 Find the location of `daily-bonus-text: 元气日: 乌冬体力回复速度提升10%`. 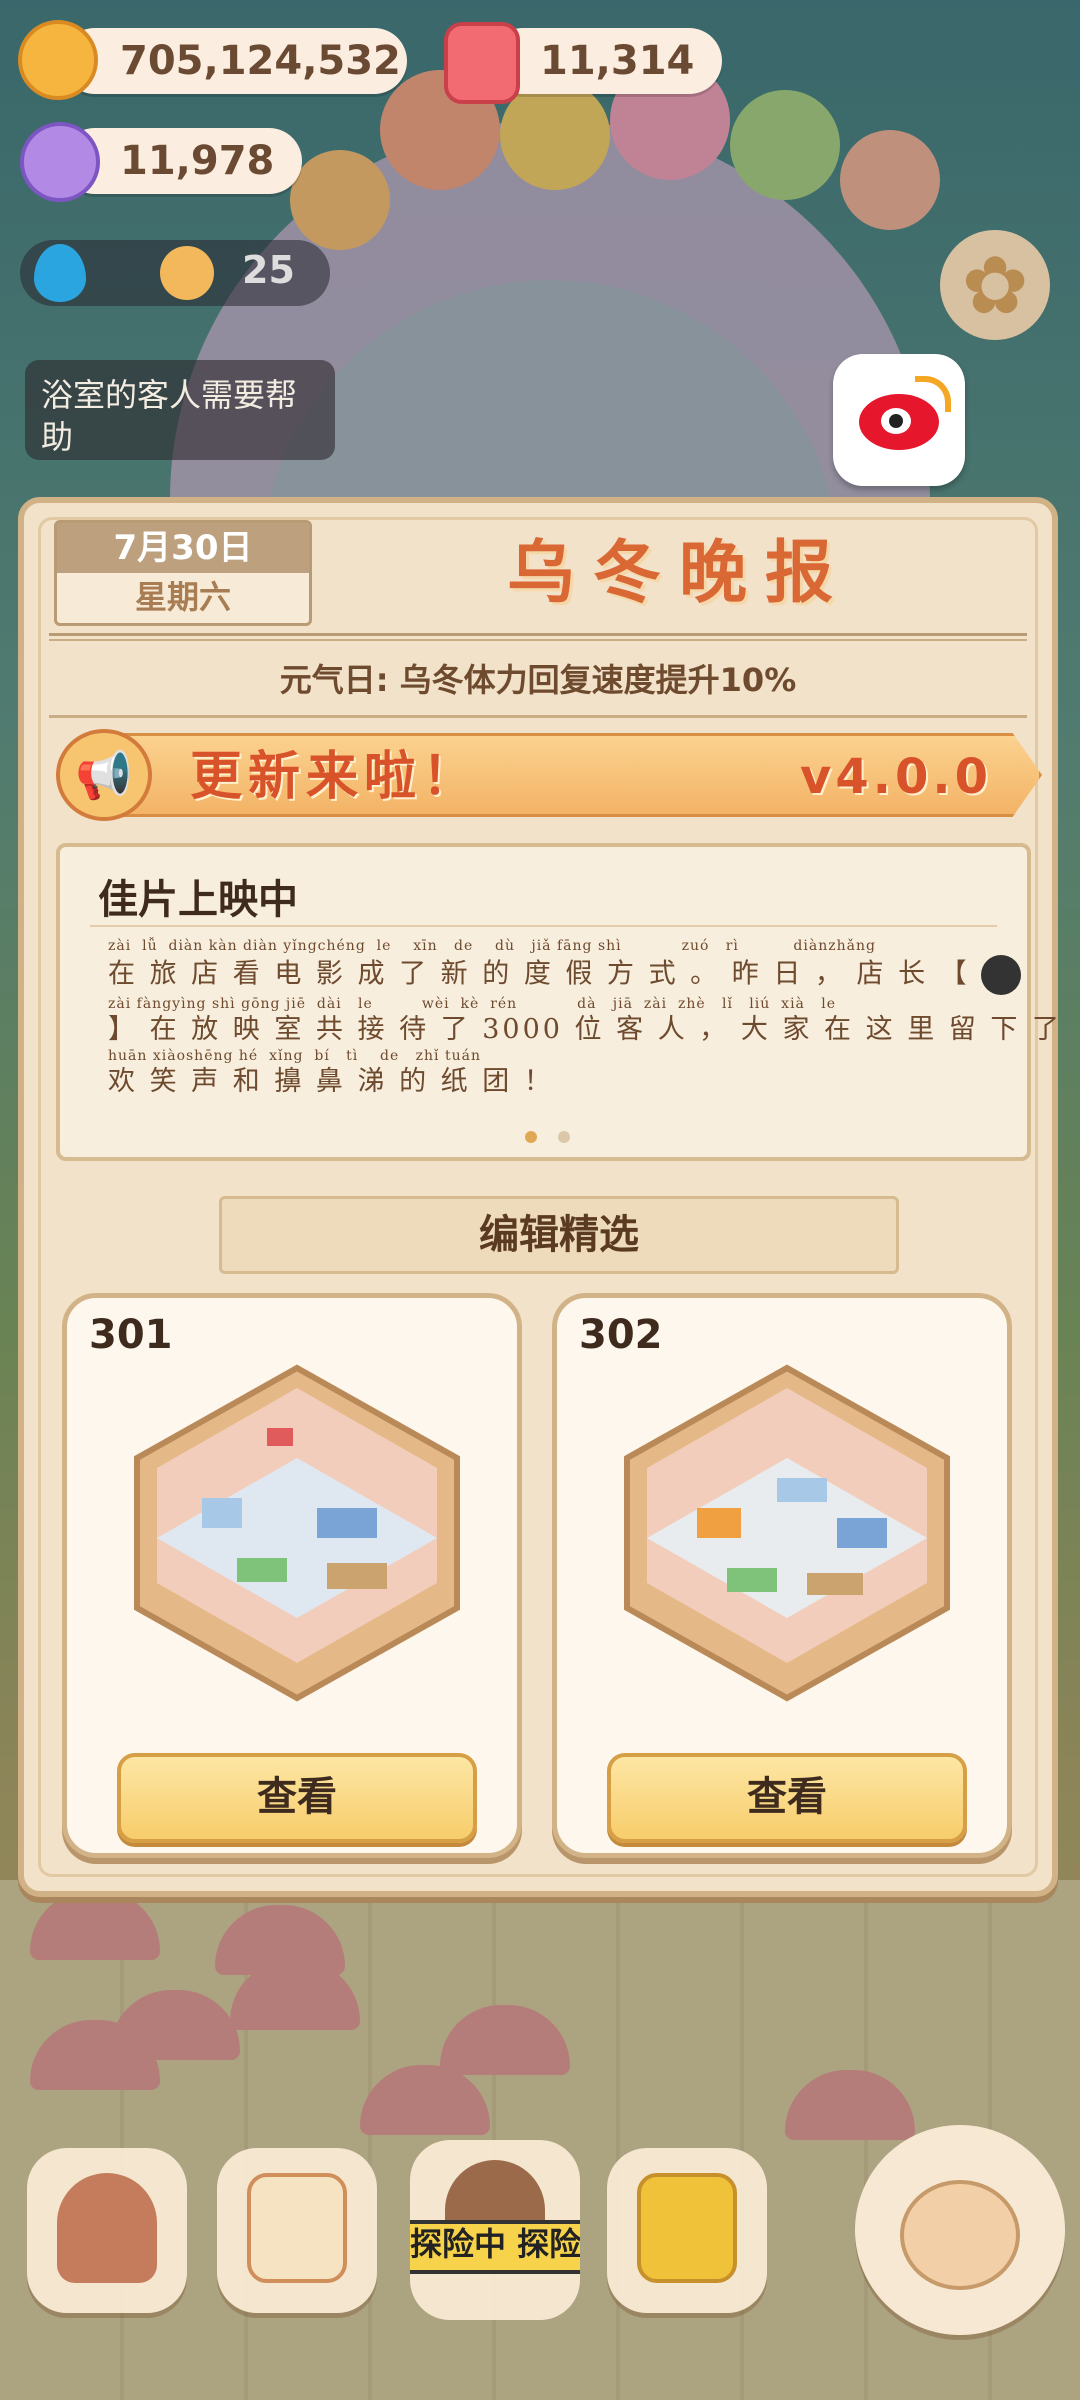

daily-bonus-text: 元气日: 乌冬体力回复速度提升10% is located at coordinates (538, 680).